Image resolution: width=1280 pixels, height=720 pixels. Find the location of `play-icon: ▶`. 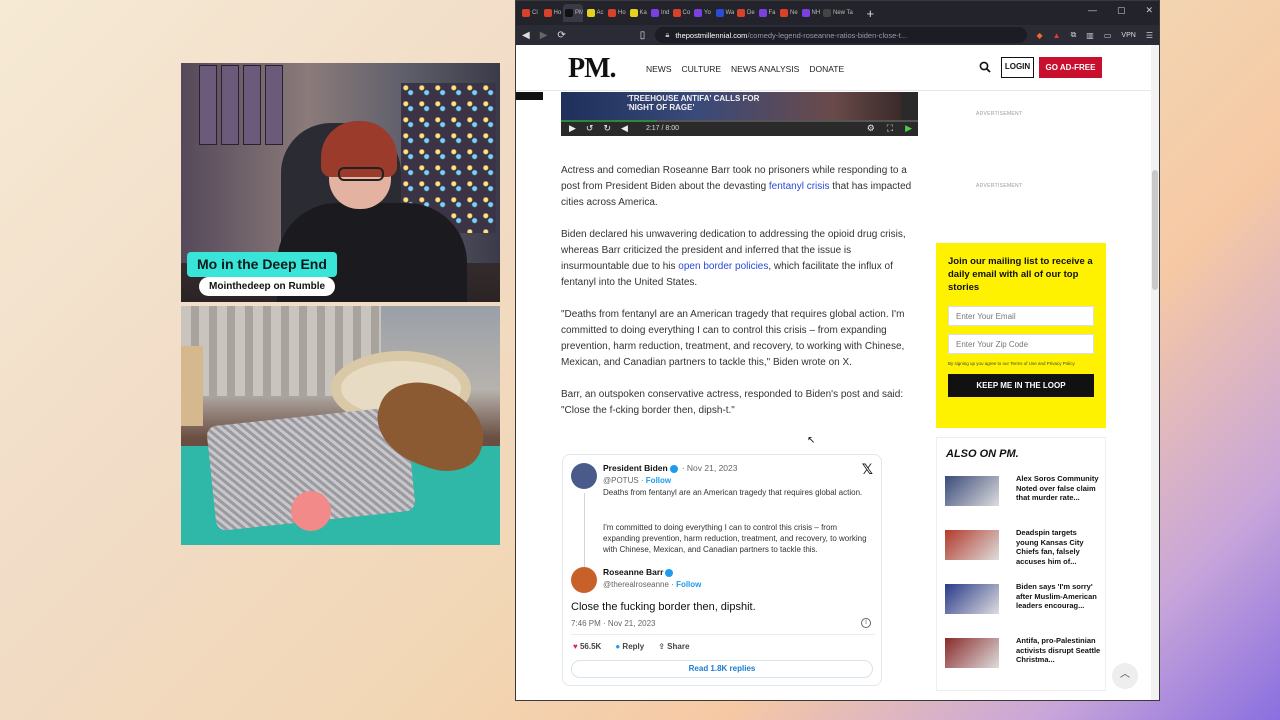

play-icon: ▶ is located at coordinates (572, 128).